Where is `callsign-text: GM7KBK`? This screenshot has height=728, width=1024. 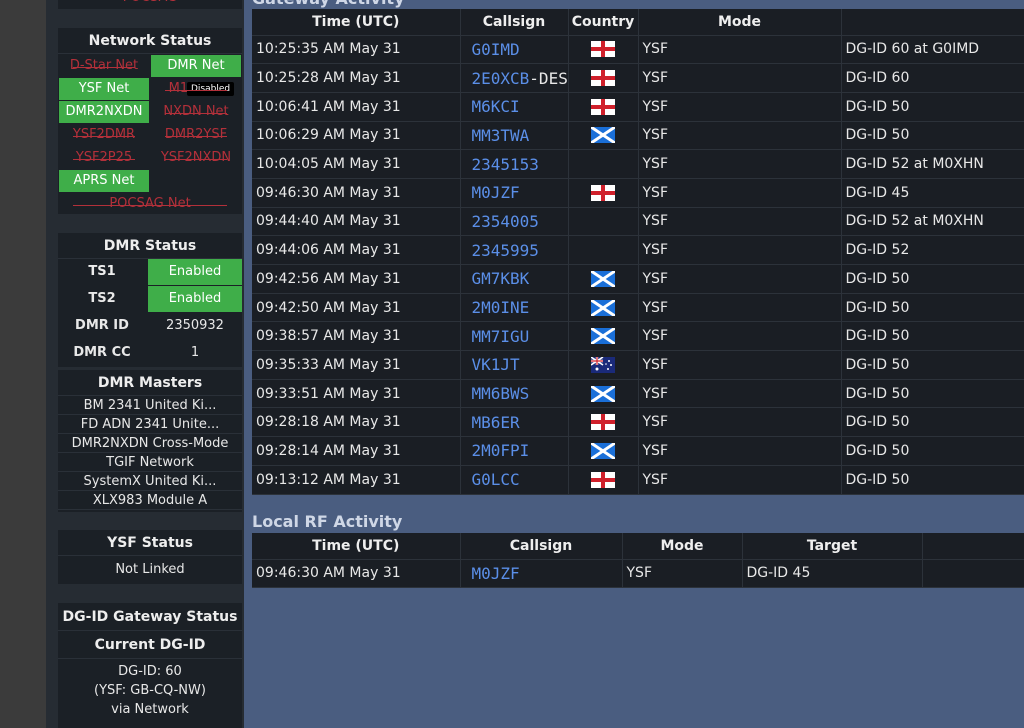
callsign-text: GM7KBK is located at coordinates (501, 278).